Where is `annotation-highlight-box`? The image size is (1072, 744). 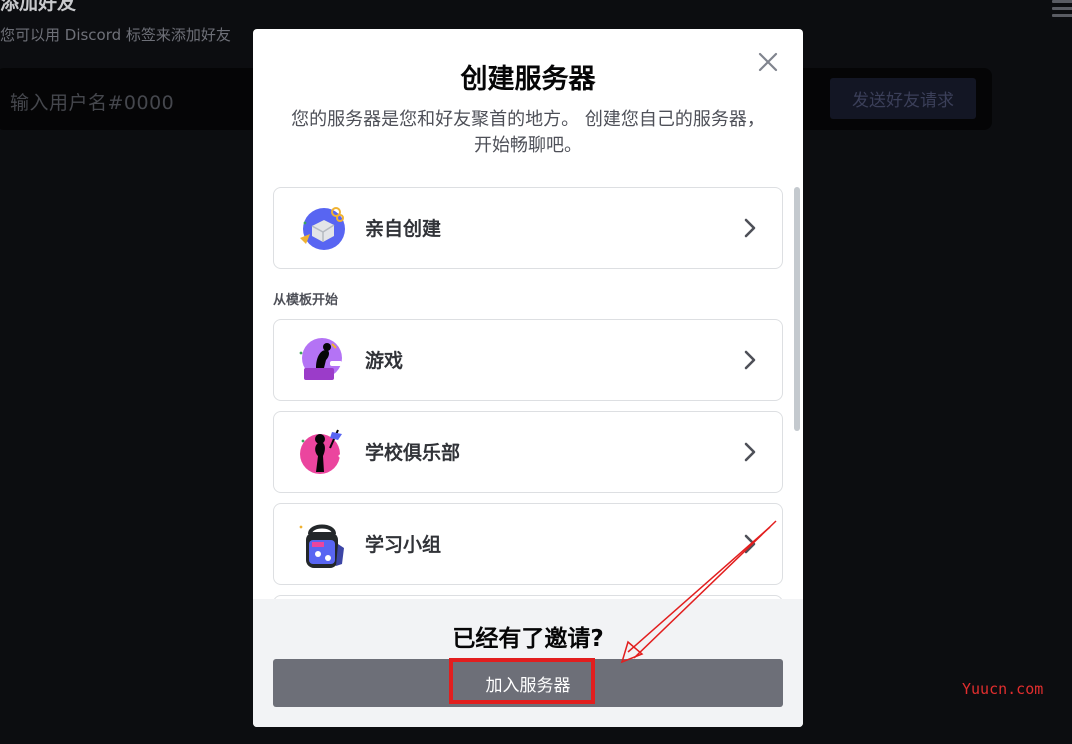
annotation-highlight-box is located at coordinates (522, 681).